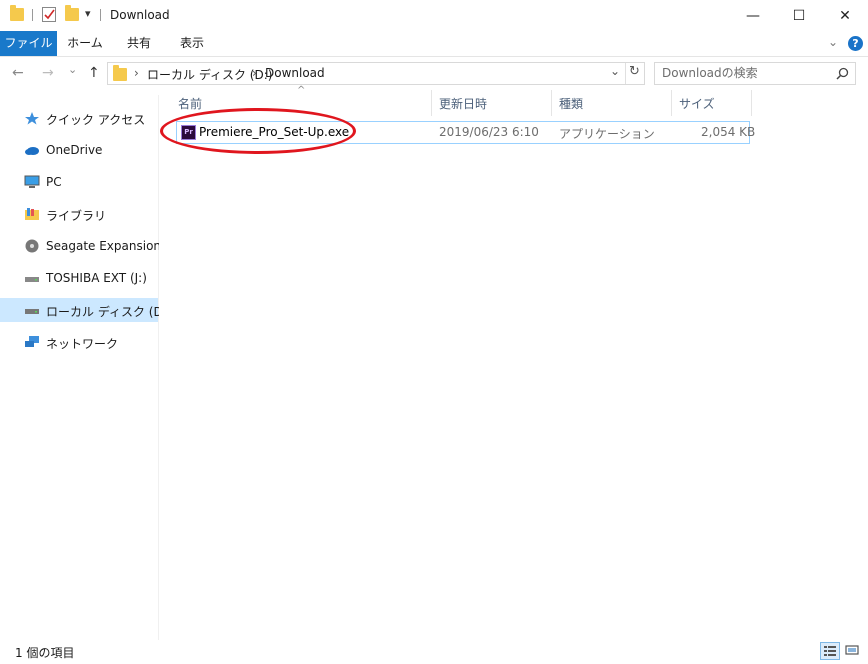  I want to click on sidebar-item-onedrive: OneDrive, so click(79, 150).